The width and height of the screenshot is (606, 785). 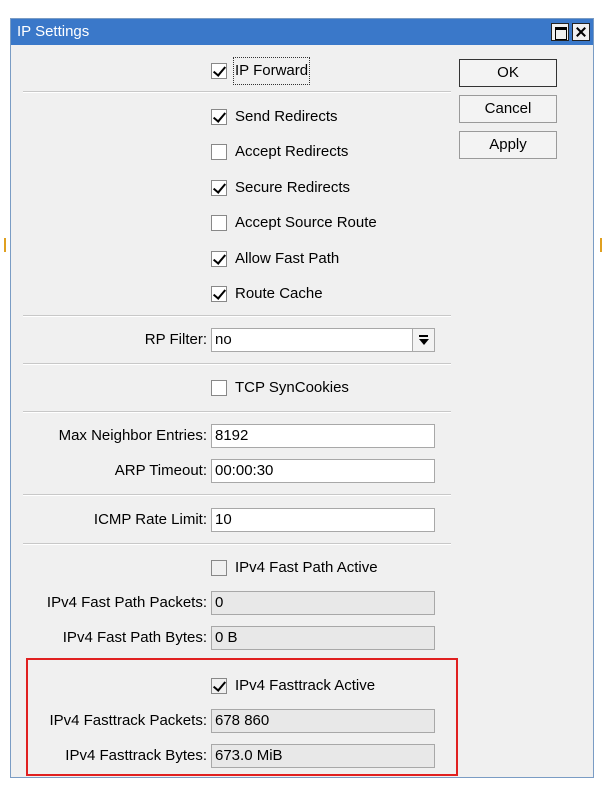 I want to click on maximize-icon, so click(x=560, y=32).